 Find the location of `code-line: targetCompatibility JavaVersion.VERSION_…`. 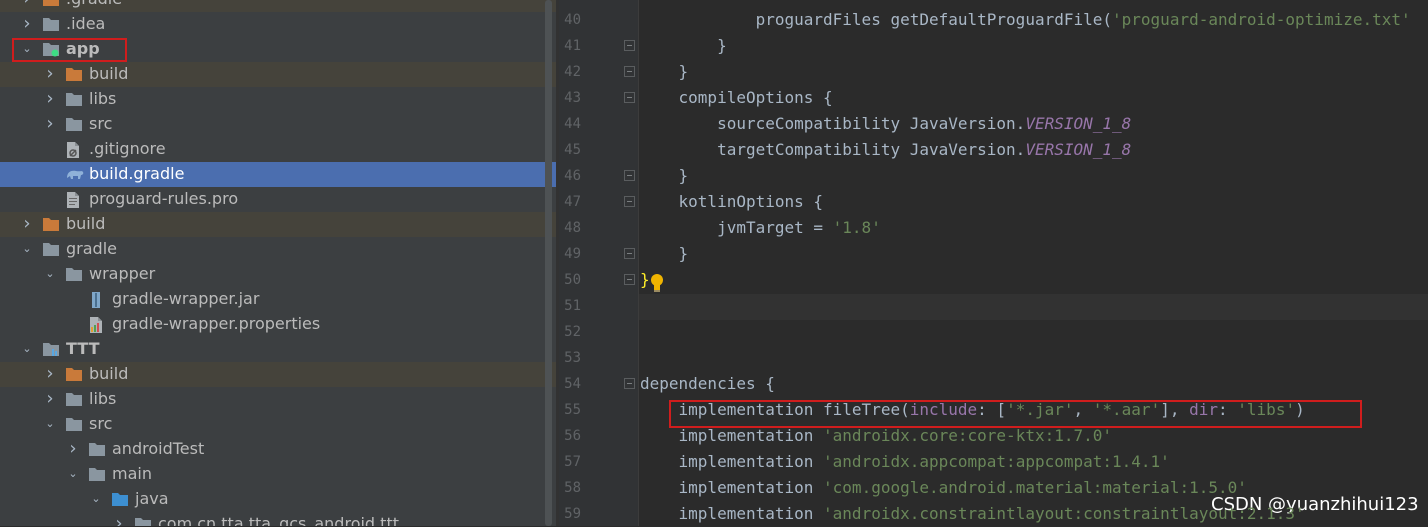

code-line: targetCompatibility JavaVersion.VERSION_… is located at coordinates (886, 149).